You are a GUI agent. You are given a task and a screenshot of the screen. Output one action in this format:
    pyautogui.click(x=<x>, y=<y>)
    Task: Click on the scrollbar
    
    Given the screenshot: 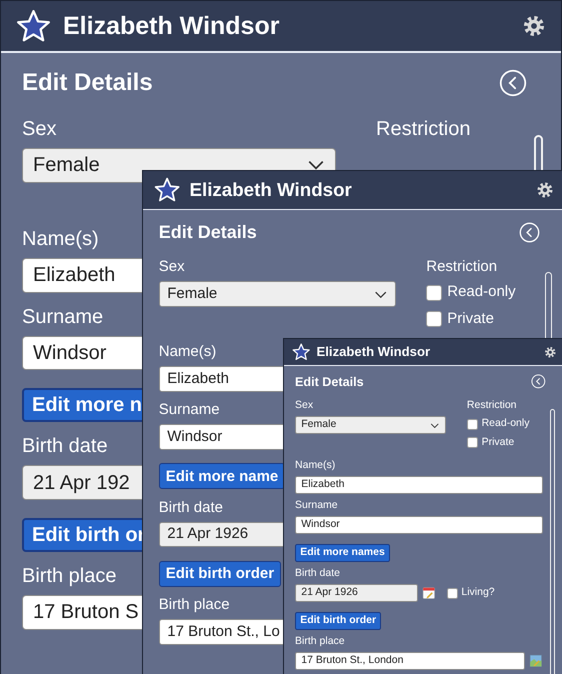 What is the action you would take?
    pyautogui.click(x=552, y=541)
    